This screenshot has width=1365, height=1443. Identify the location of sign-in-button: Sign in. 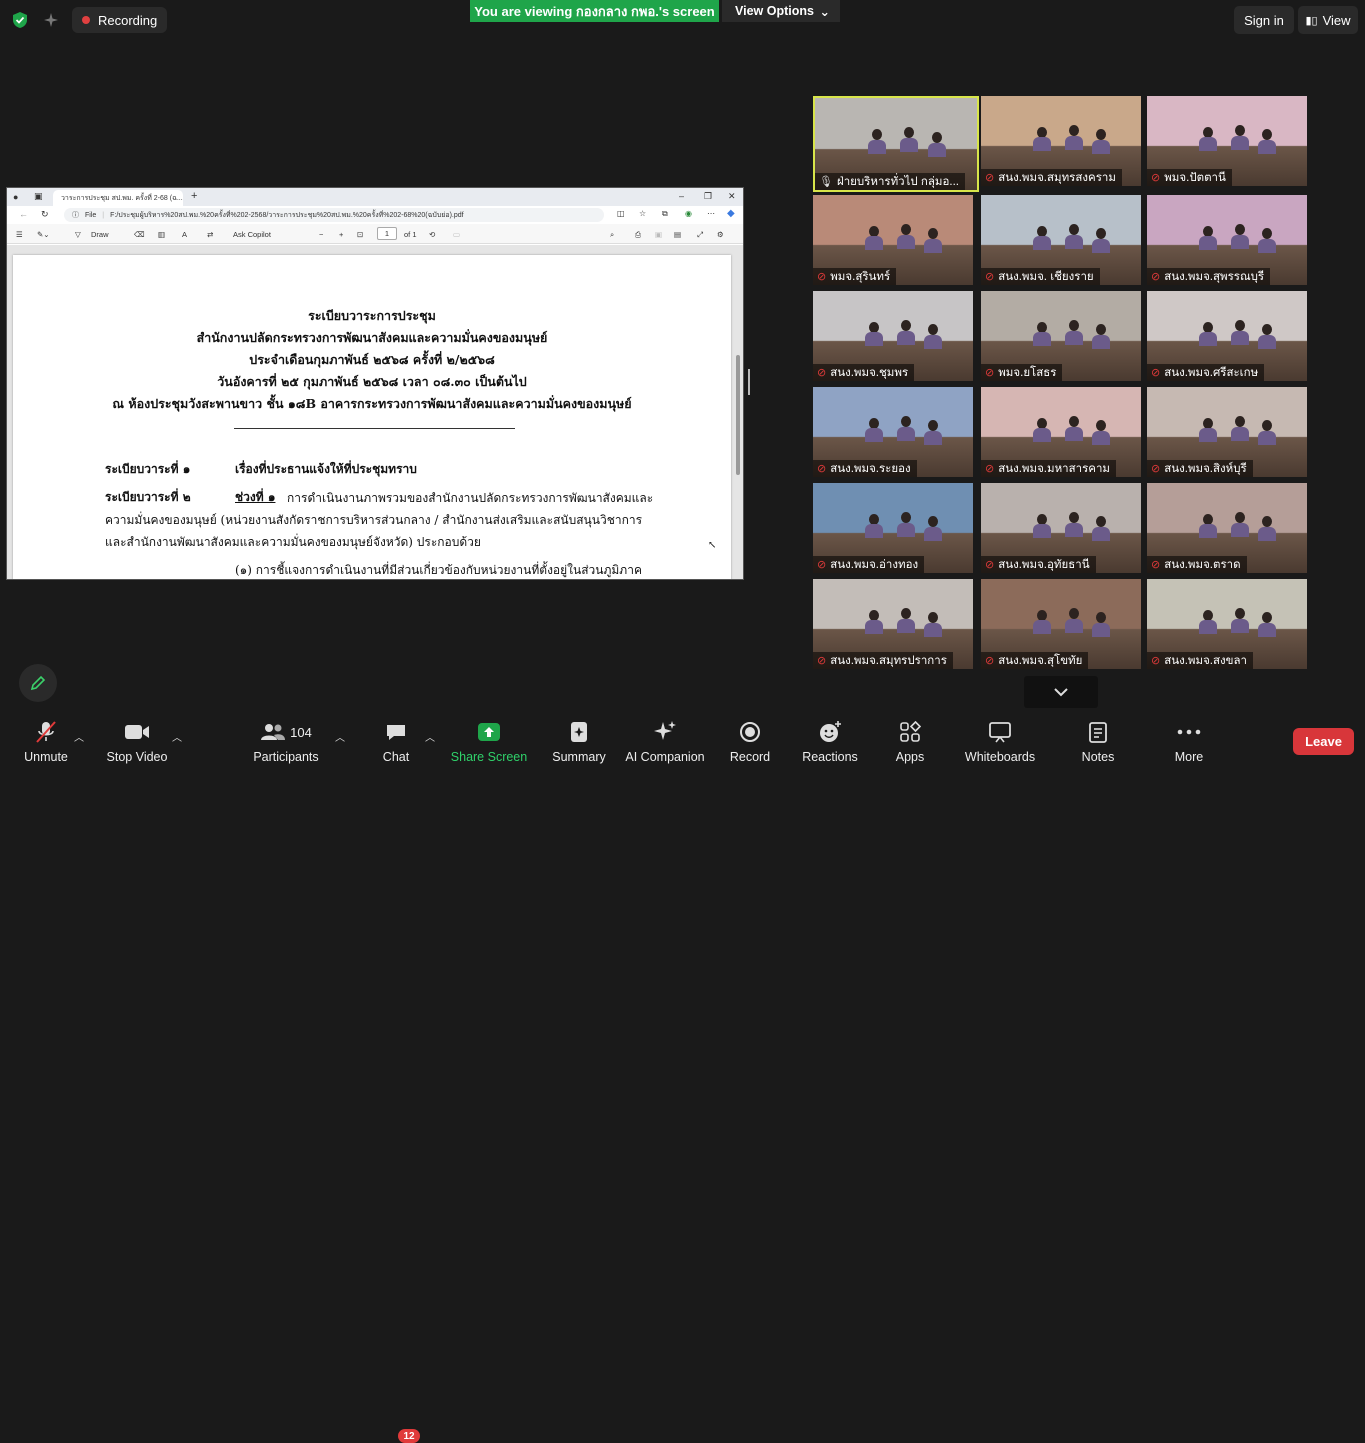
(1264, 20).